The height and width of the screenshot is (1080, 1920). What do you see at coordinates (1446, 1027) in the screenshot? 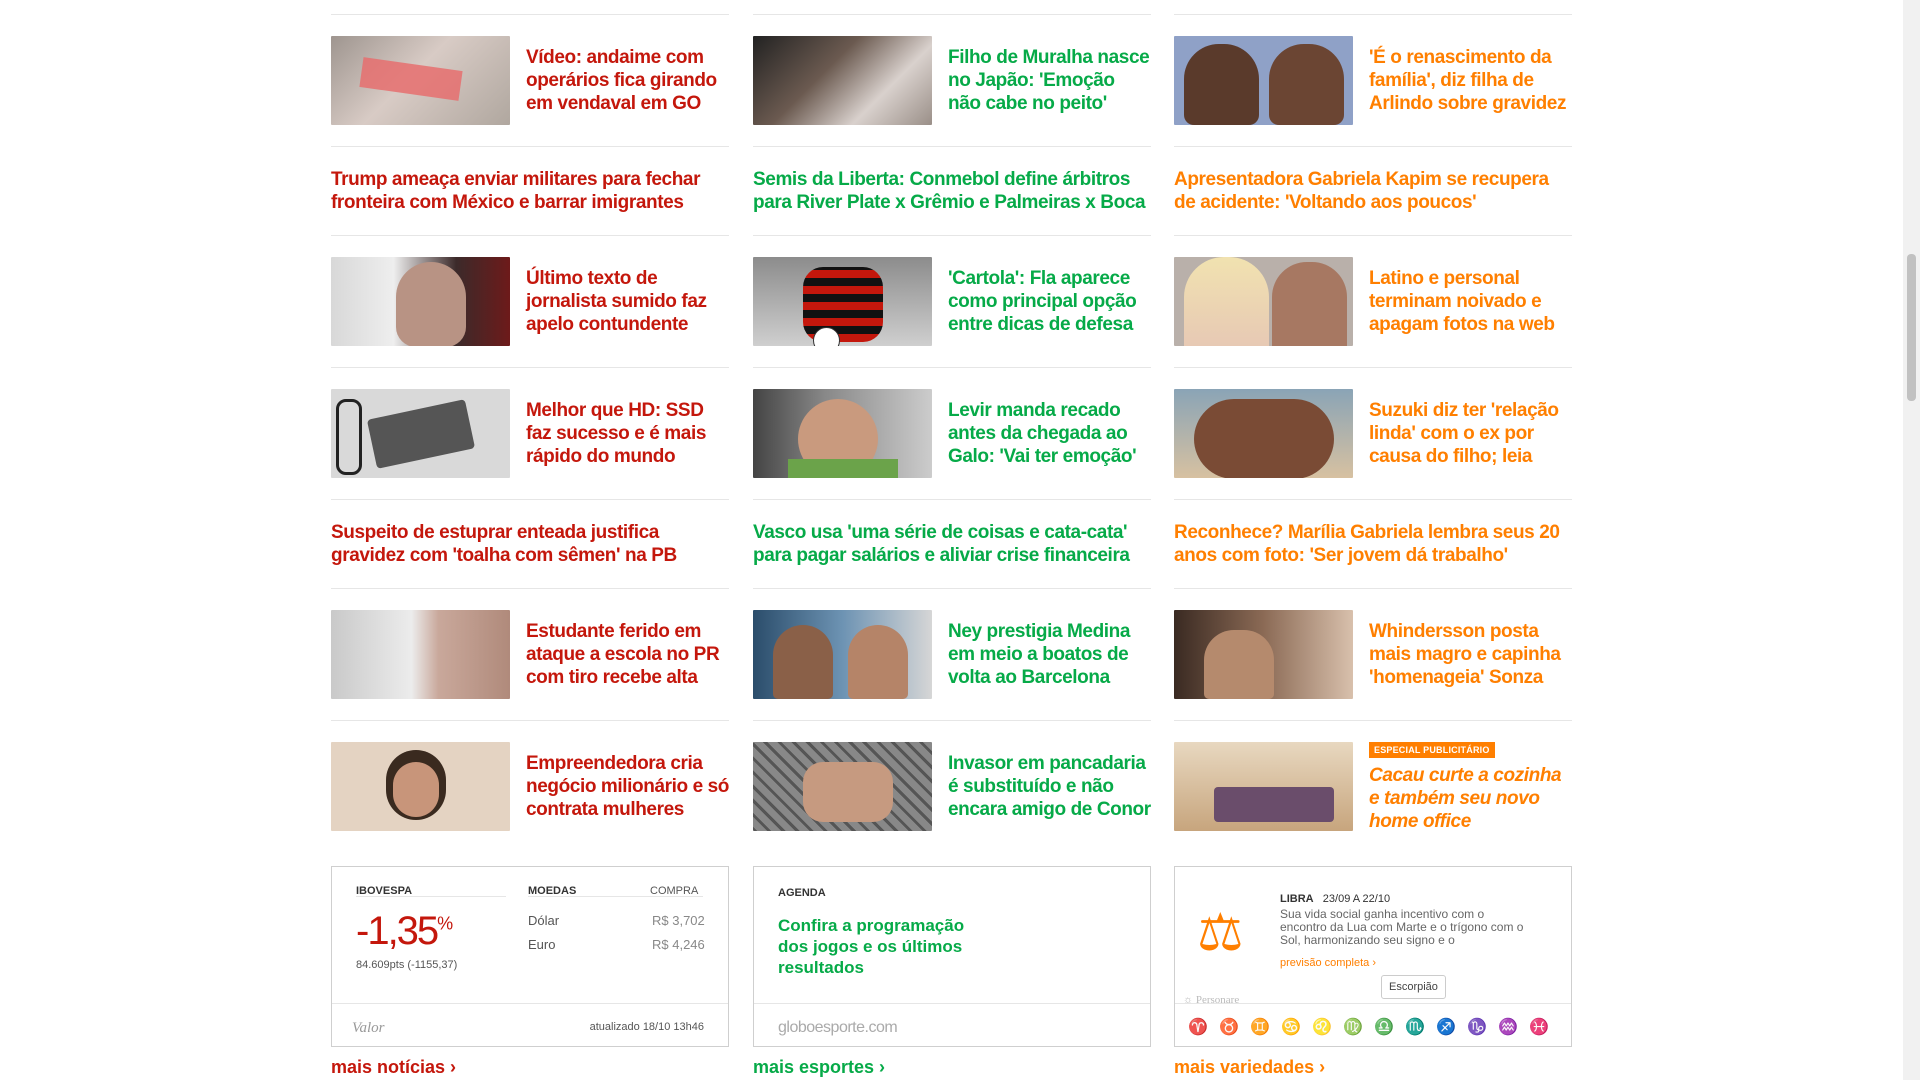
I see `sagittarius-icon: ♐` at bounding box center [1446, 1027].